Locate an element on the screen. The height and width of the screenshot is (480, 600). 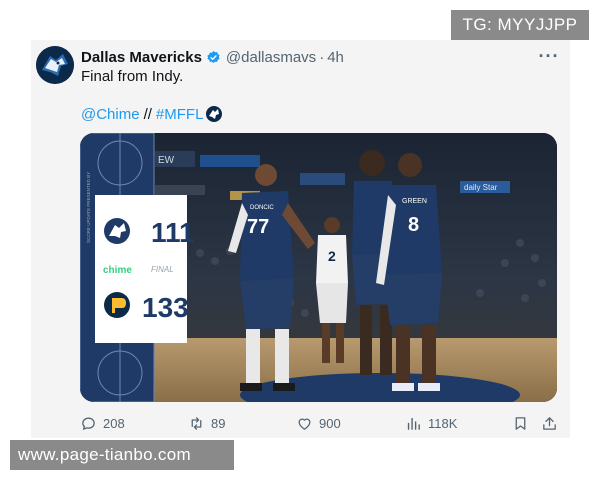
views-button: 118K is located at coordinates (431, 423).